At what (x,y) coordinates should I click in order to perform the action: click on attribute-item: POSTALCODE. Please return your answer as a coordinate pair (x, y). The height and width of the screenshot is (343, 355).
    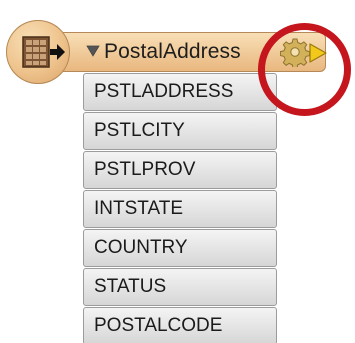
    Looking at the image, I should click on (180, 325).